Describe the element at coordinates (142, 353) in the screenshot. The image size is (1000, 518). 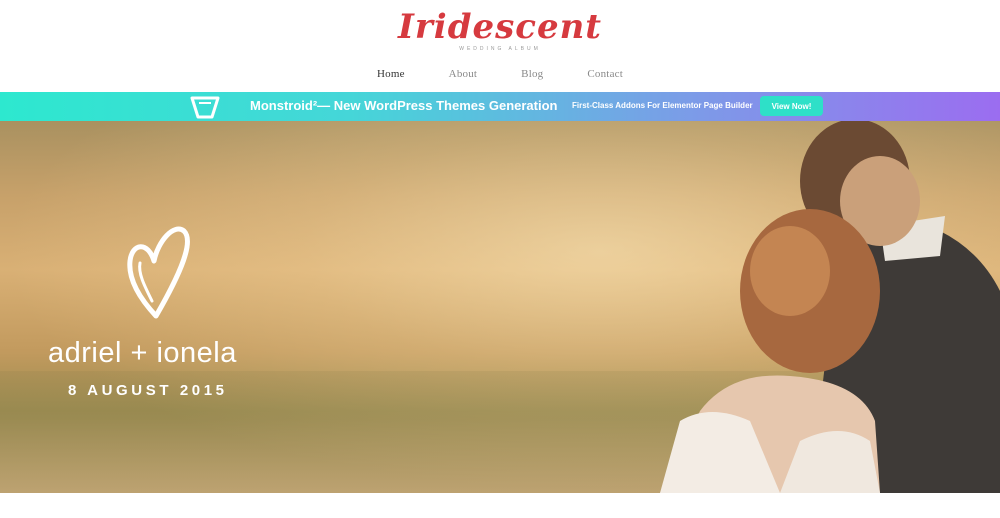
I see `couple-names: adriel + ionela` at that location.